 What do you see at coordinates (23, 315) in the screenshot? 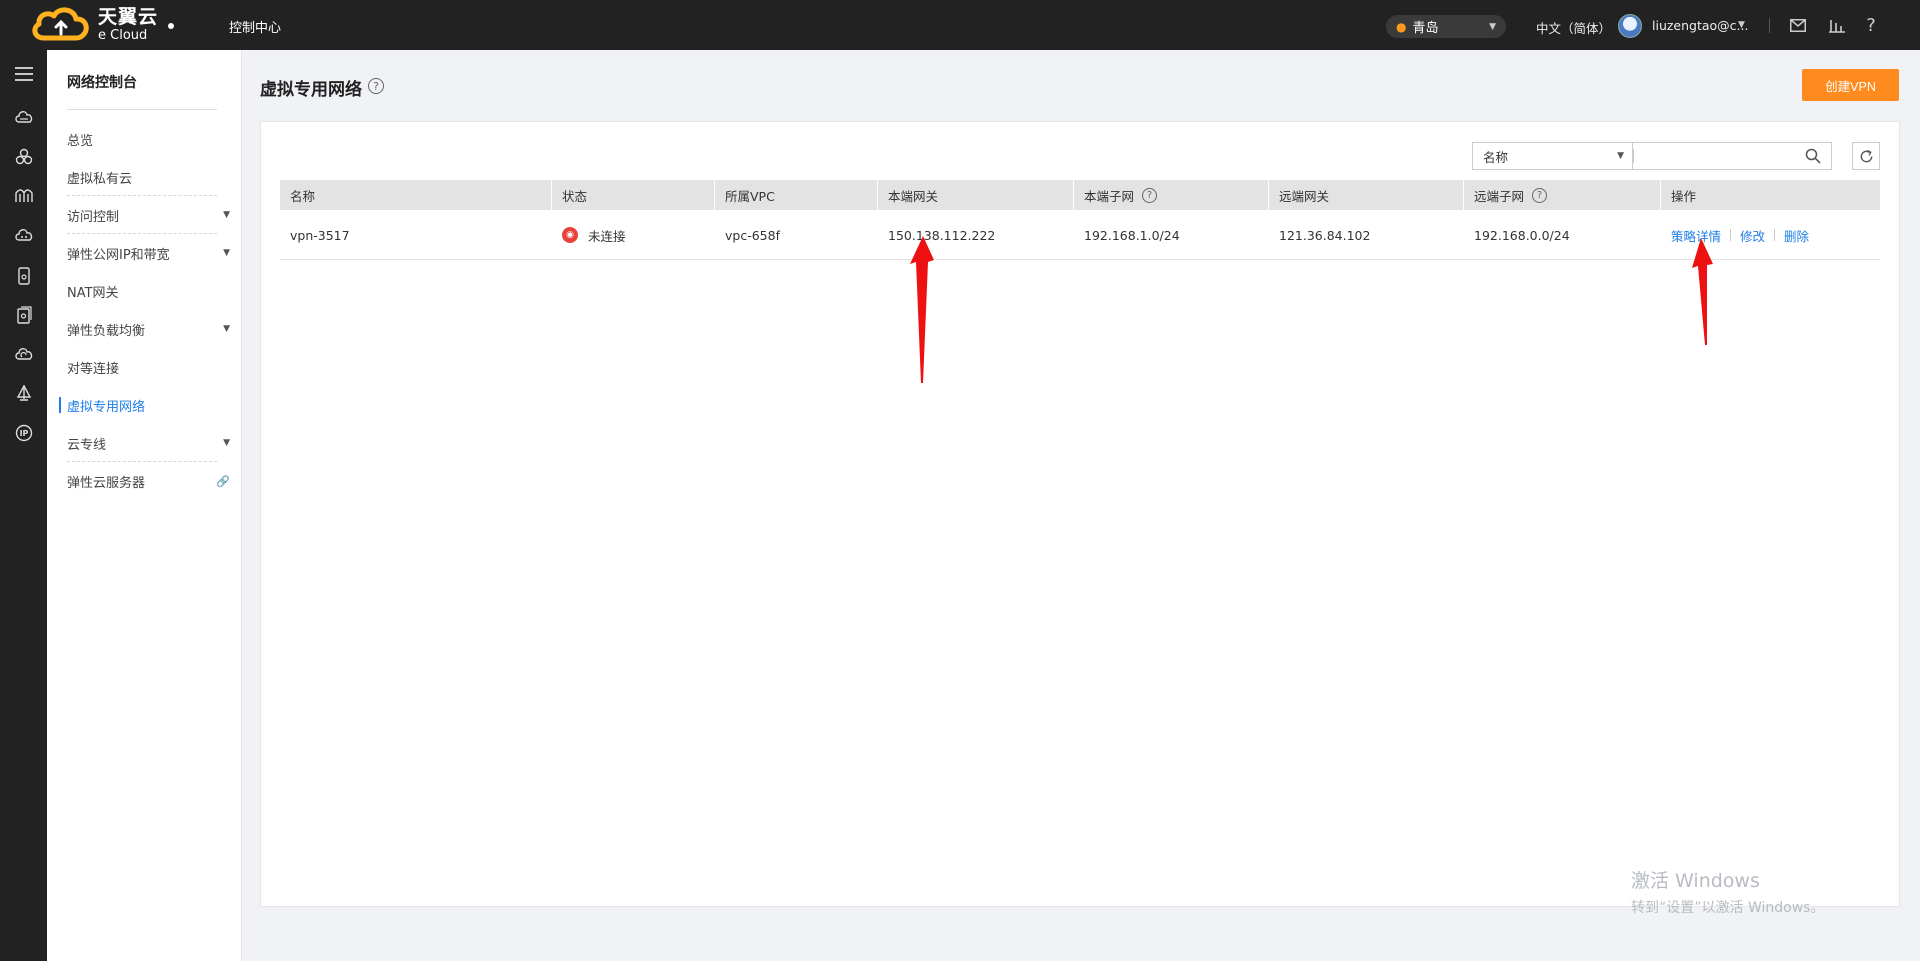
I see `security-icon` at bounding box center [23, 315].